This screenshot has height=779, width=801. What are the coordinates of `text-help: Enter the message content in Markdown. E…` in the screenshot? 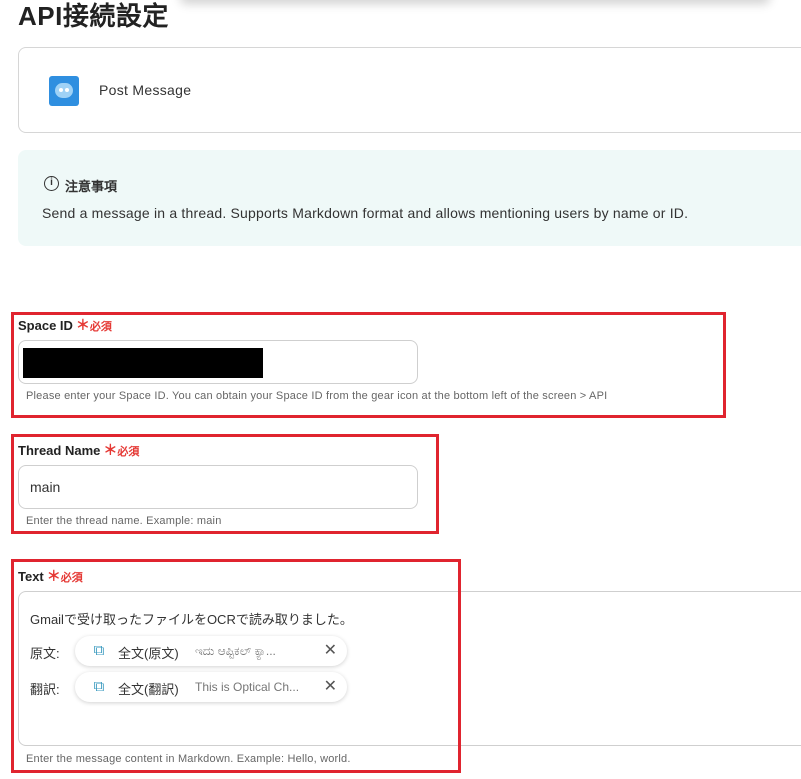 It's located at (188, 759).